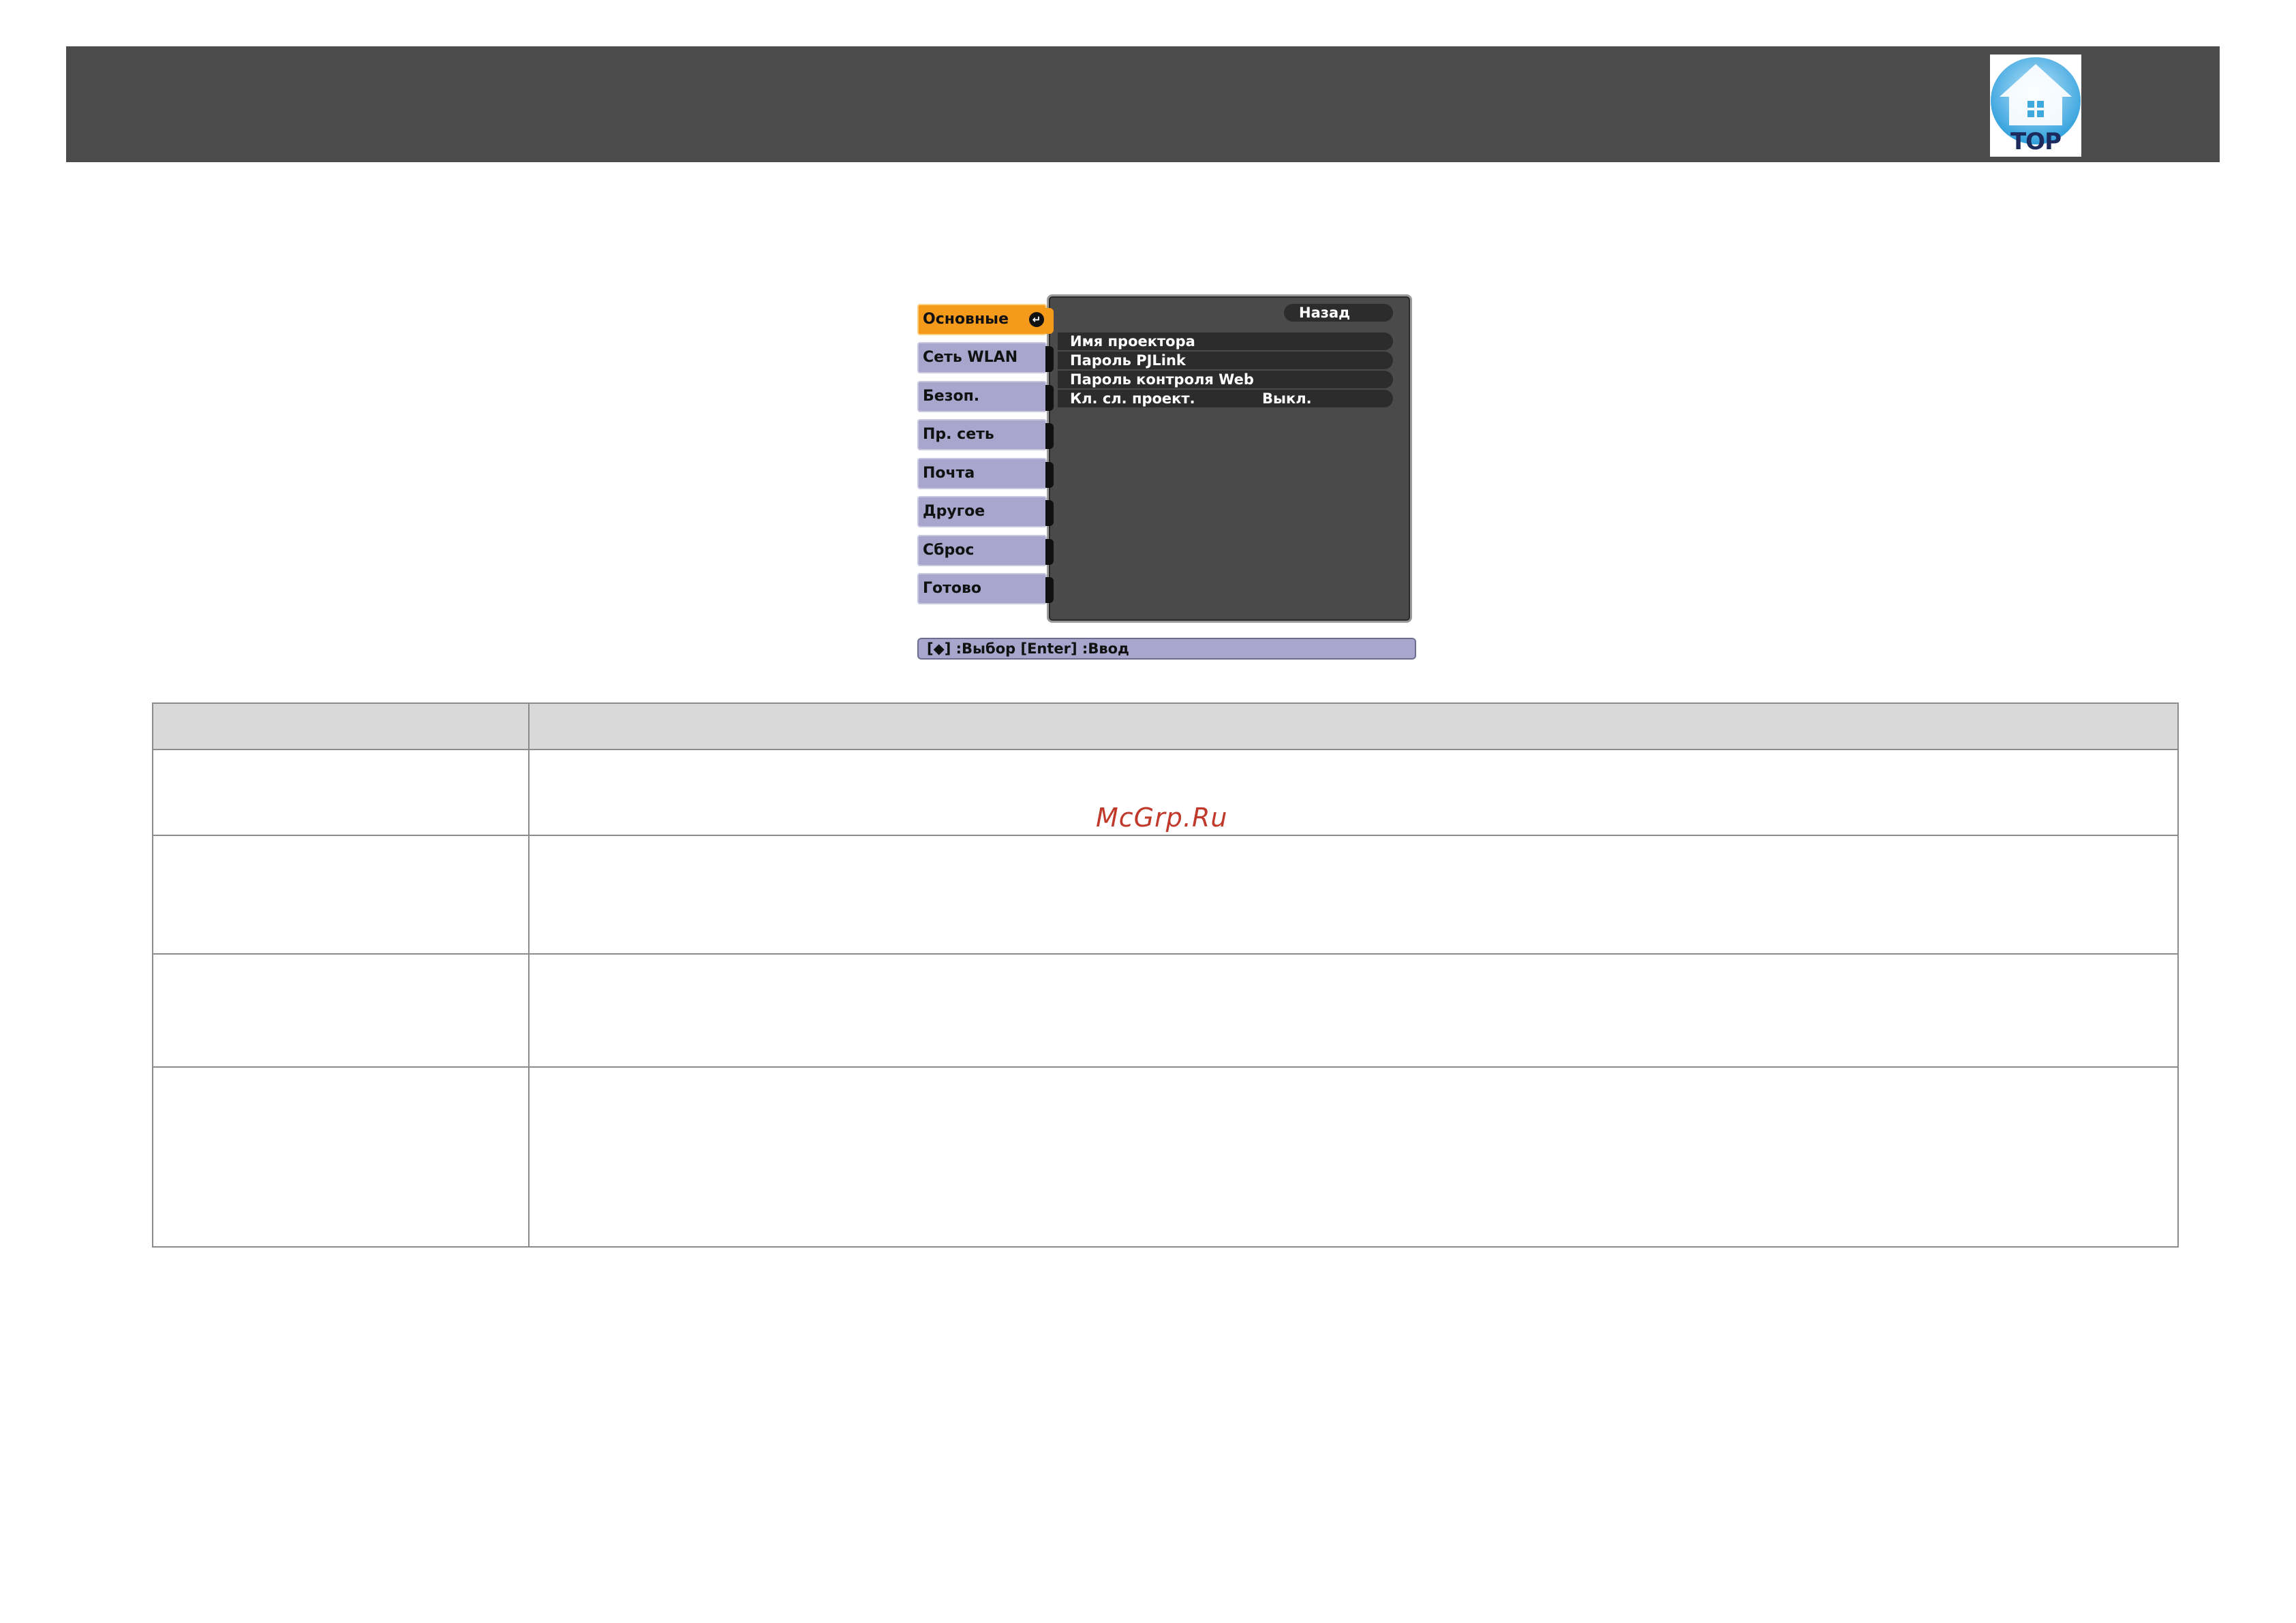  Describe the element at coordinates (986, 511) in the screenshot. I see `osd-tab-other: Другое` at that location.